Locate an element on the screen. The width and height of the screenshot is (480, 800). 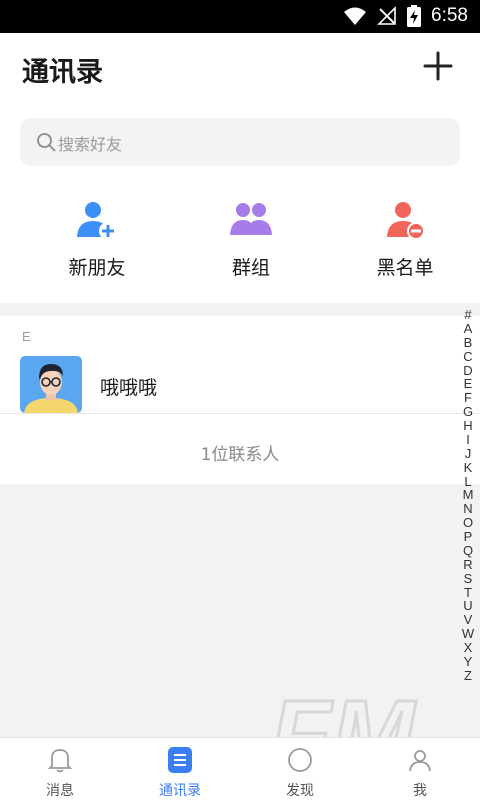
wifi-icon is located at coordinates (355, 16).